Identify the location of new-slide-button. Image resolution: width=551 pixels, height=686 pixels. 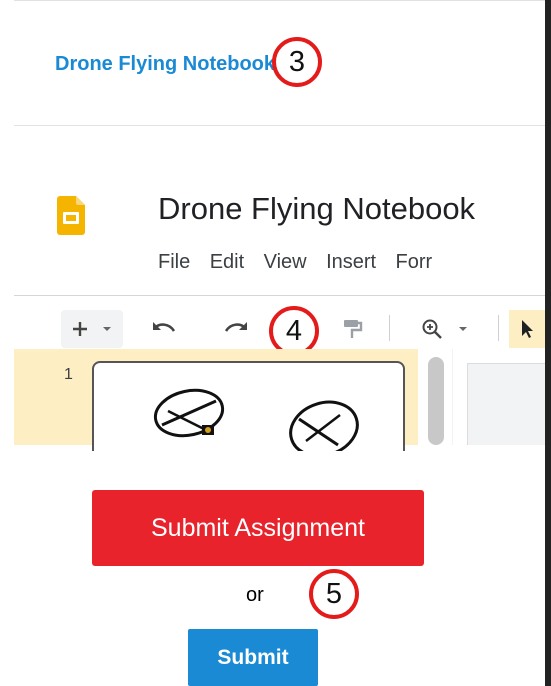
(92, 329).